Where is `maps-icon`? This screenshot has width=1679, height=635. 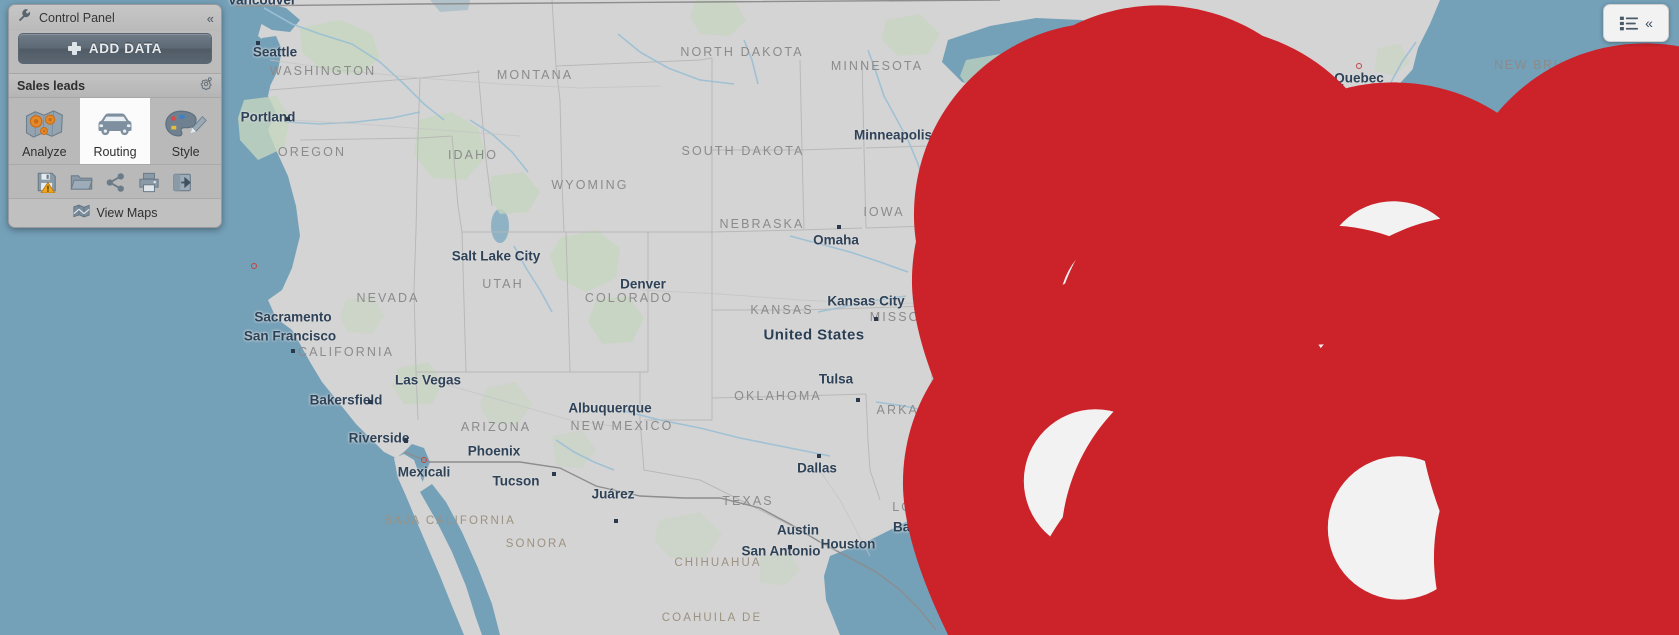
maps-icon is located at coordinates (81, 212).